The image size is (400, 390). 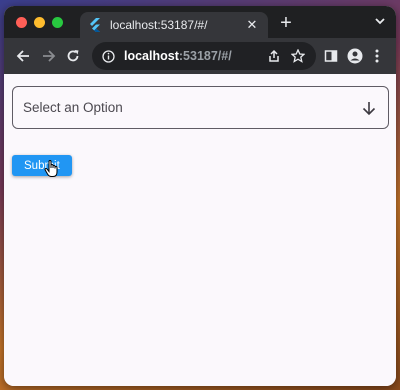 What do you see at coordinates (73, 107) in the screenshot?
I see `dropdown-placeholder: Select an Option` at bounding box center [73, 107].